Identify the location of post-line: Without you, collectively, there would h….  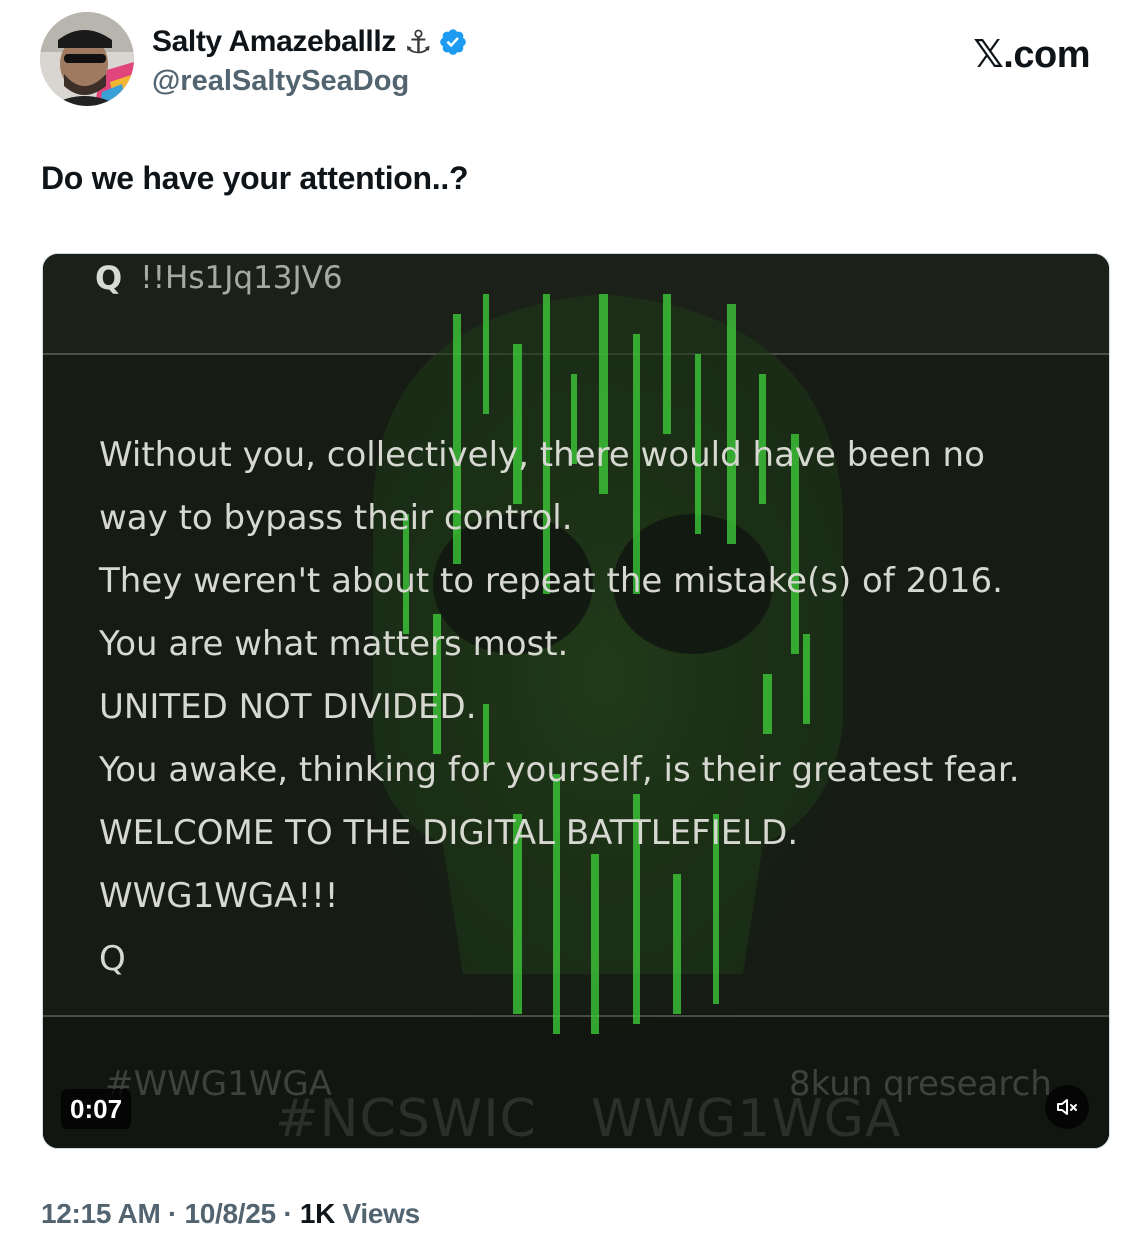
(542, 455).